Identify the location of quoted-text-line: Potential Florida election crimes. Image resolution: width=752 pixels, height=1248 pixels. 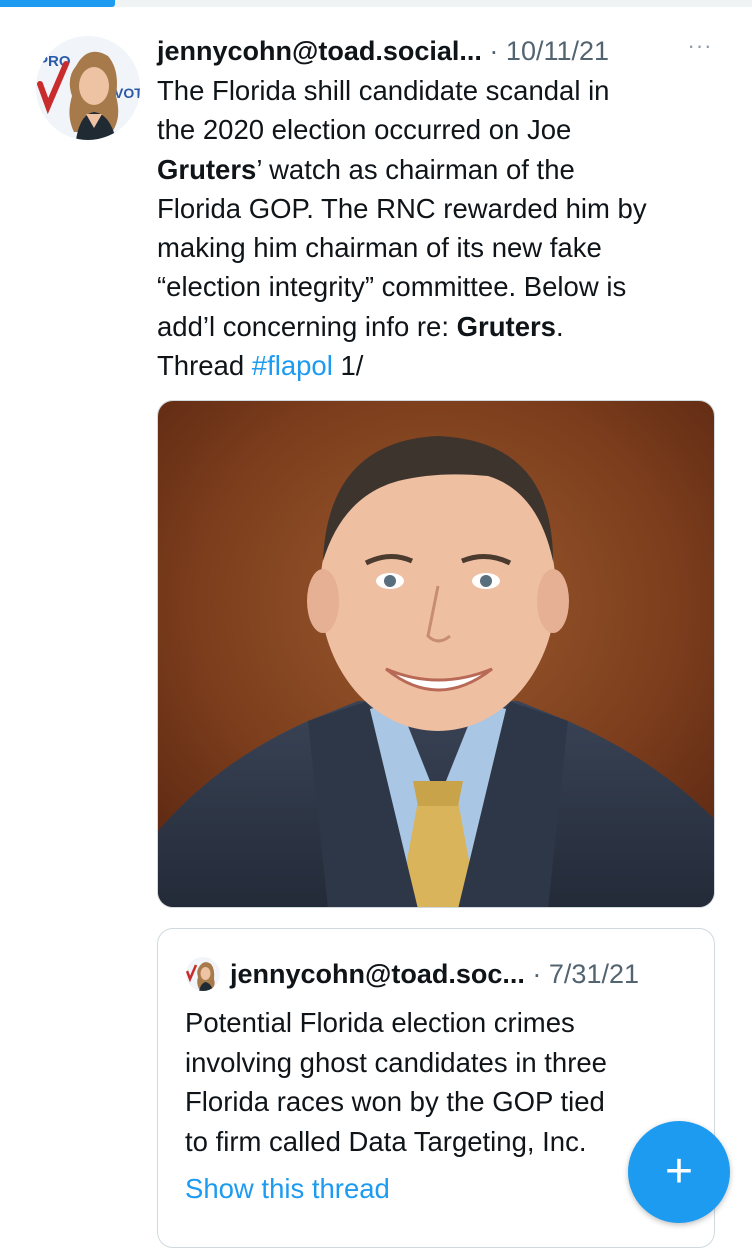
(380, 1022).